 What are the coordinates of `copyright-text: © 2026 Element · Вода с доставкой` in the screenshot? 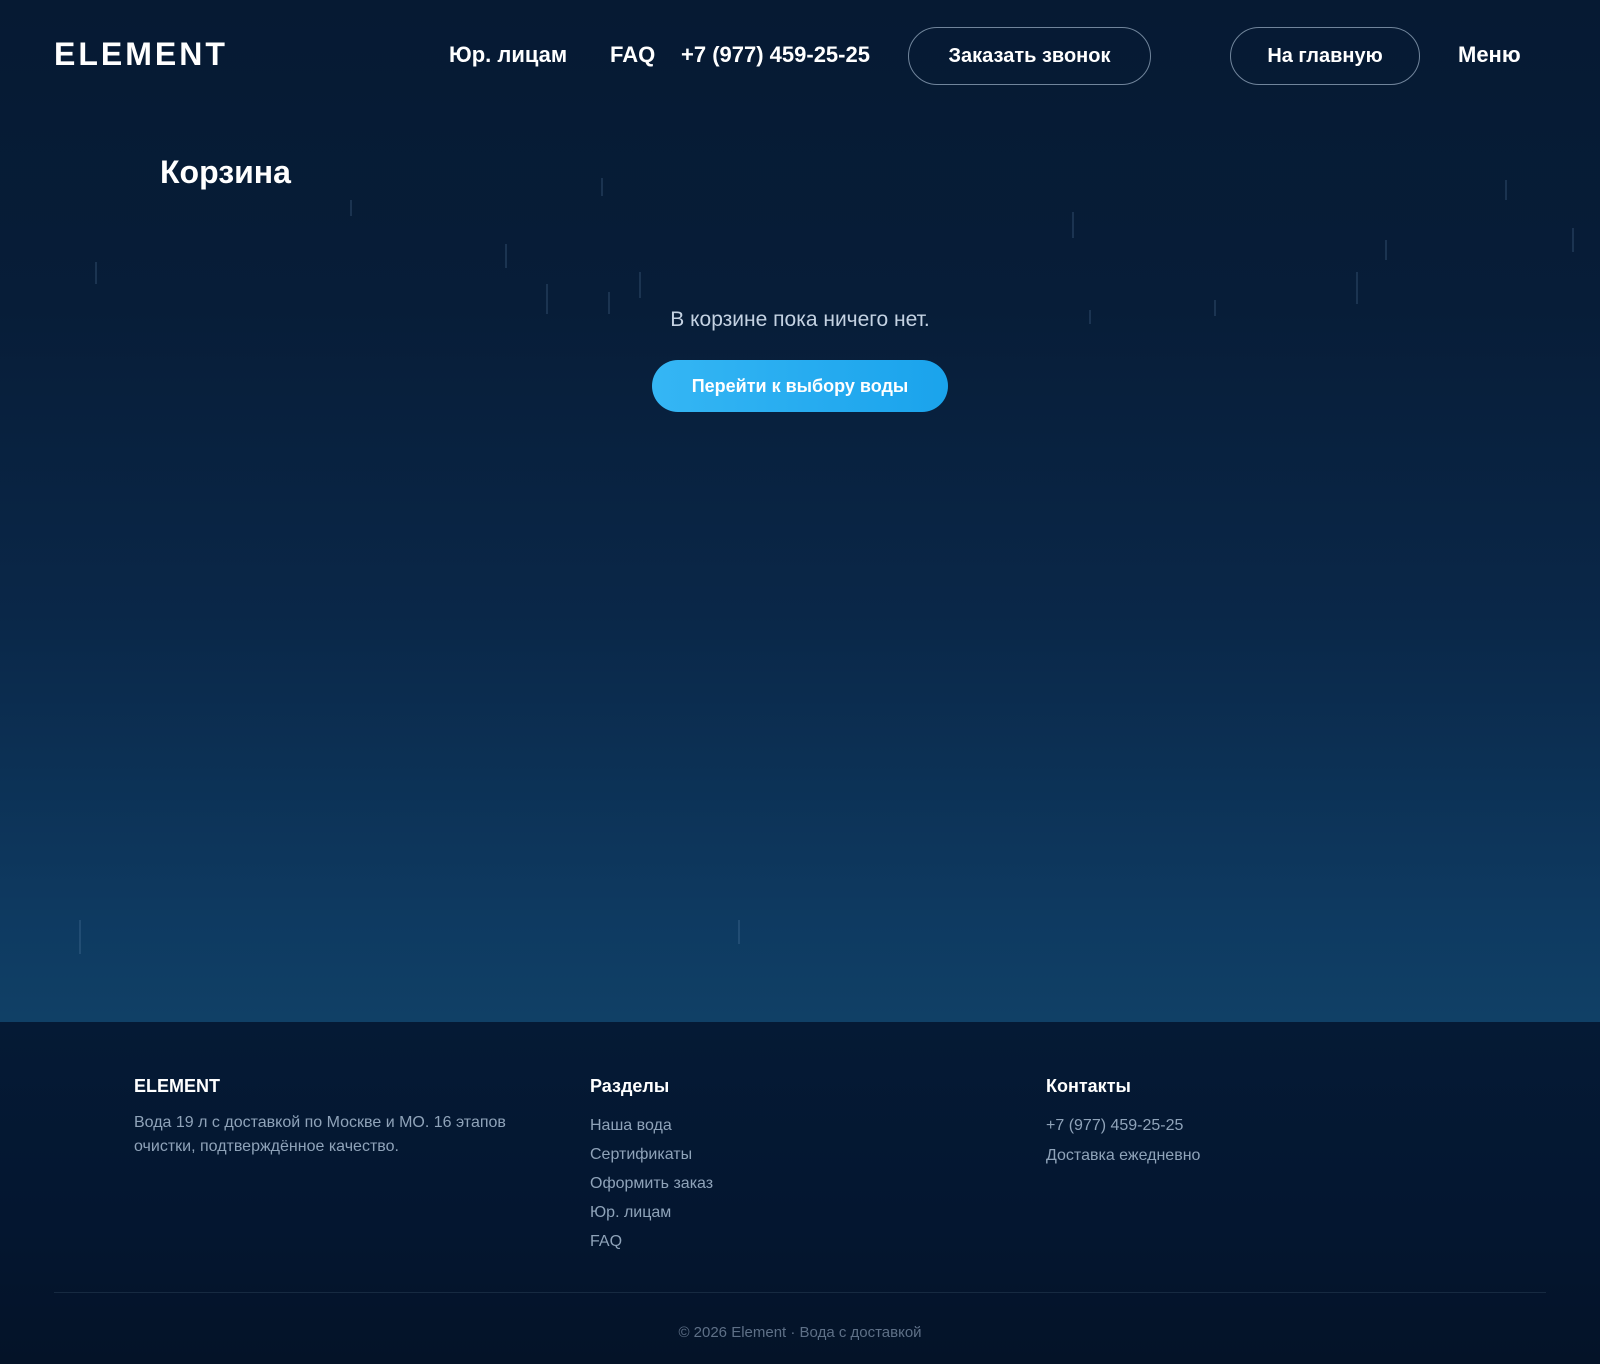 It's located at (800, 1332).